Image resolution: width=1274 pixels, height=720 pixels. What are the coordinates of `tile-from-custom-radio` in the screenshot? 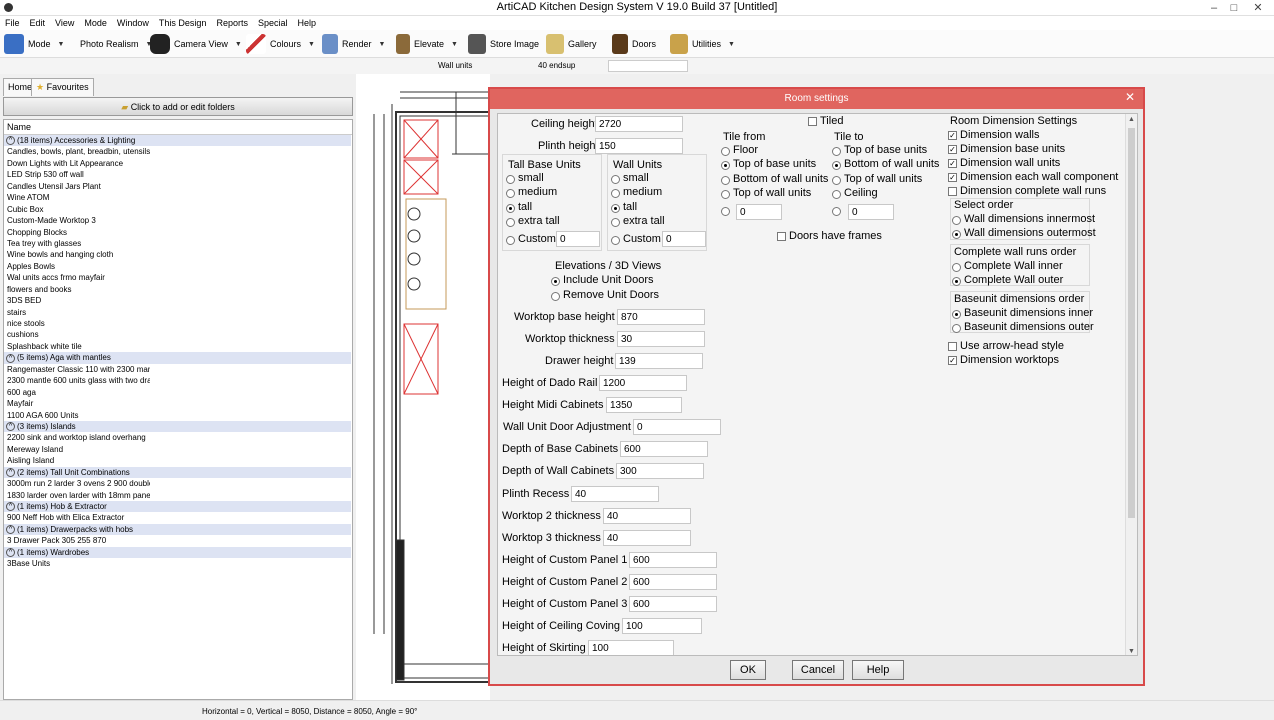 It's located at (725, 211).